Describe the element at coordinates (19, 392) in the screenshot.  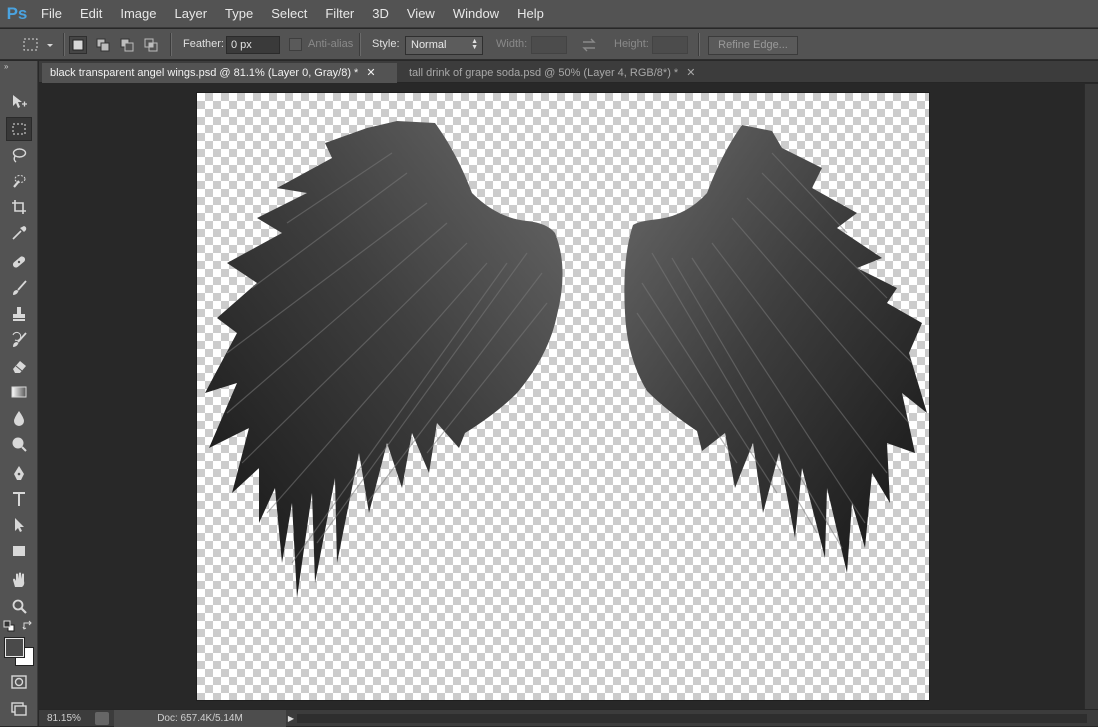
I see `gradient-tool` at that location.